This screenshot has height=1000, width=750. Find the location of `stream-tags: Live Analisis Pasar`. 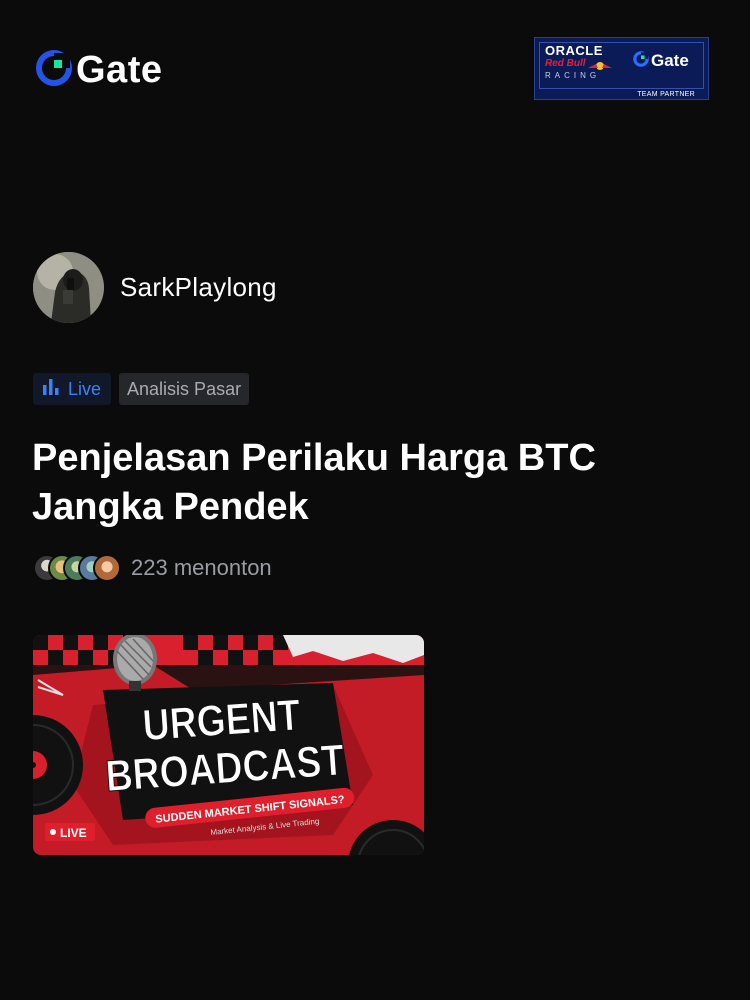

stream-tags: Live Analisis Pasar is located at coordinates (141, 389).